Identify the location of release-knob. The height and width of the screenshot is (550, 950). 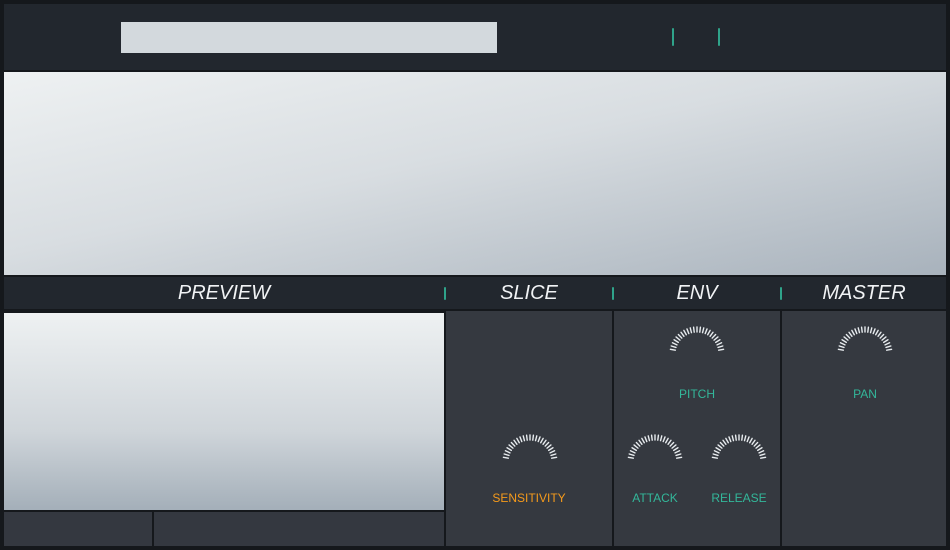
(739, 462).